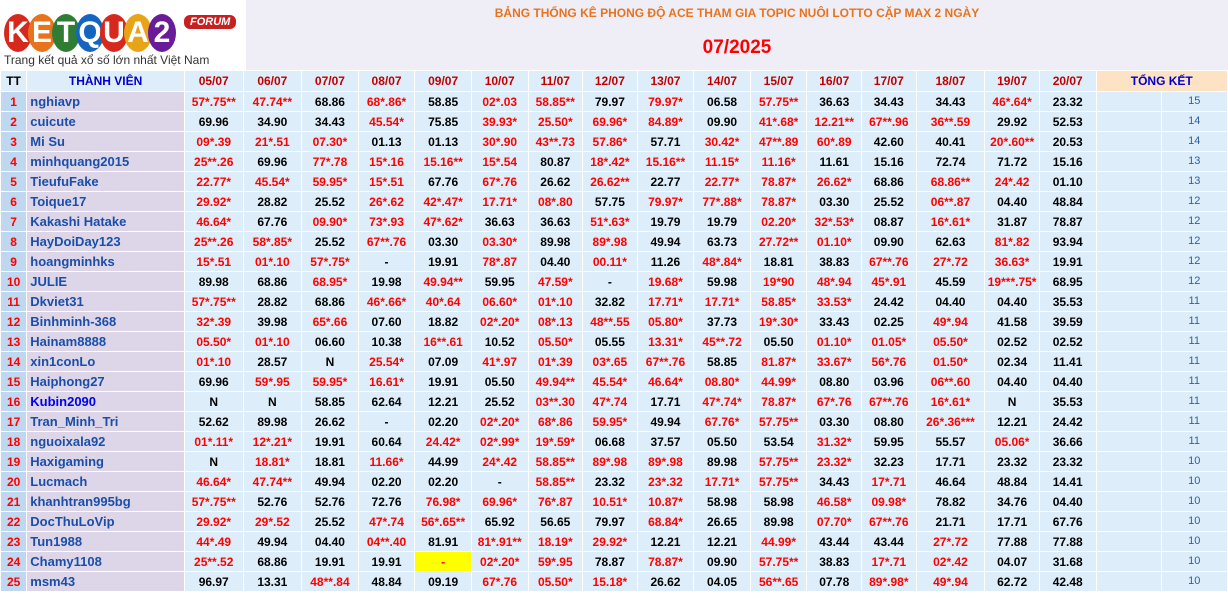 The width and height of the screenshot is (1228, 599). Describe the element at coordinates (105, 581) in the screenshot. I see `member-name-link: msm43` at that location.